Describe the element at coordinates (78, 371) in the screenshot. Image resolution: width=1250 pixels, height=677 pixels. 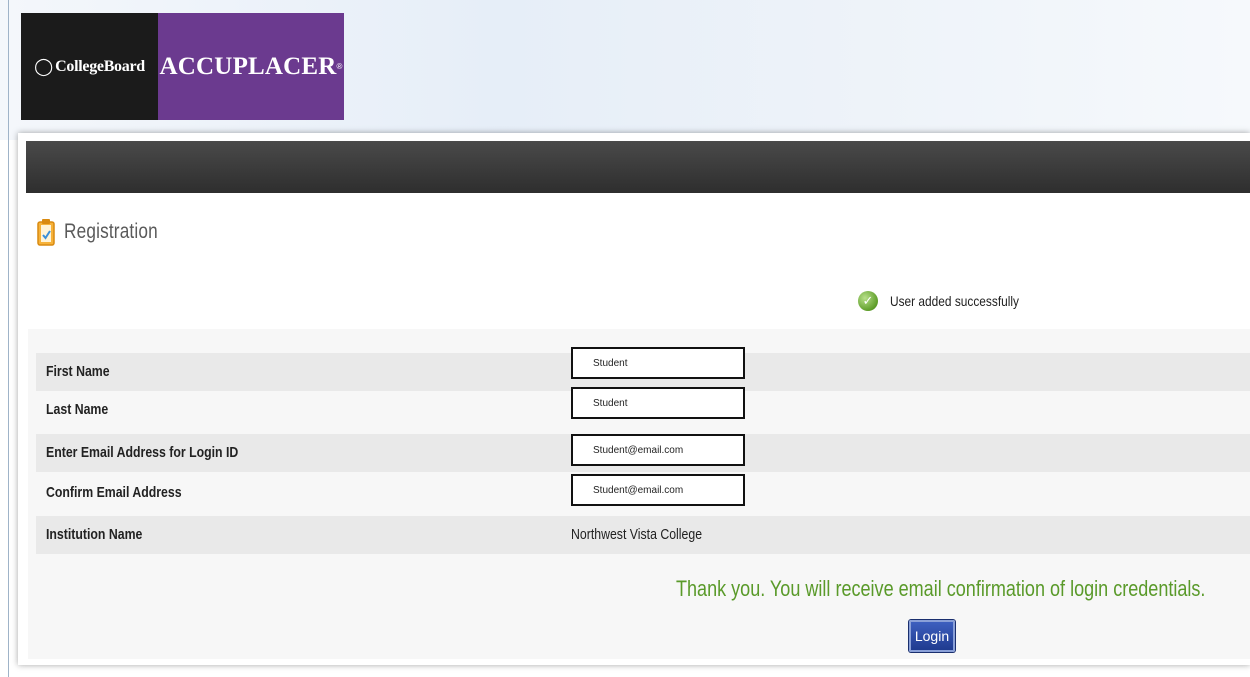
I see `first-name-label: First Name` at that location.